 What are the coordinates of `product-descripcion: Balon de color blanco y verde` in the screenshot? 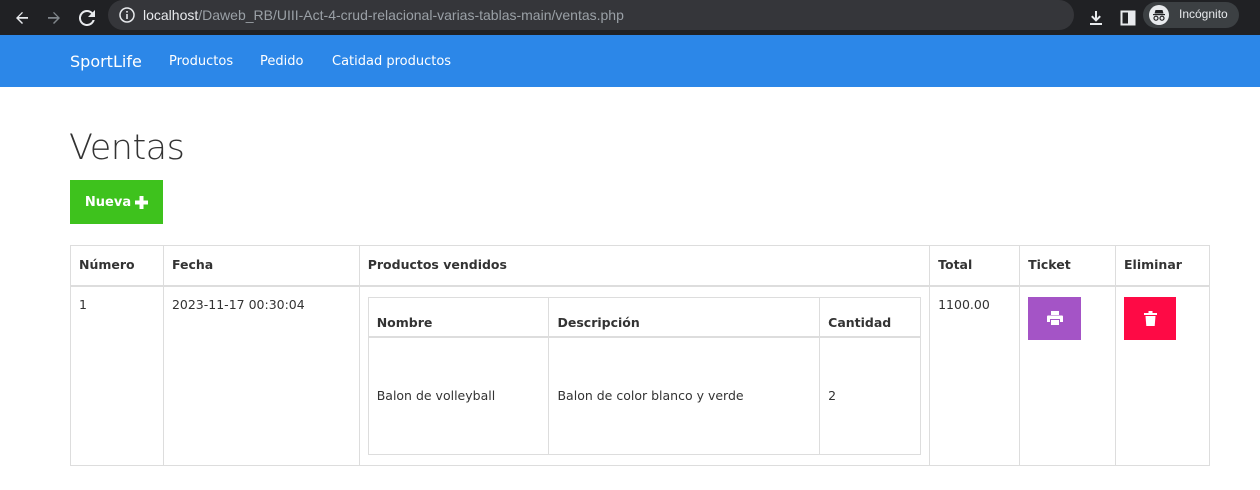 It's located at (684, 395).